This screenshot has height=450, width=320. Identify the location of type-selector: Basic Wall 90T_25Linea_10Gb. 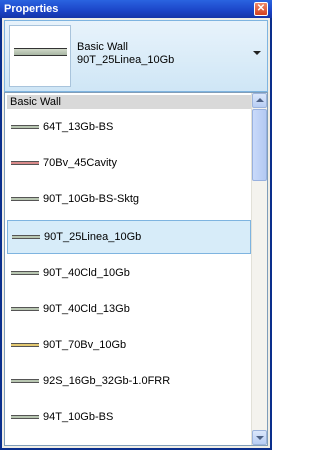
(136, 56).